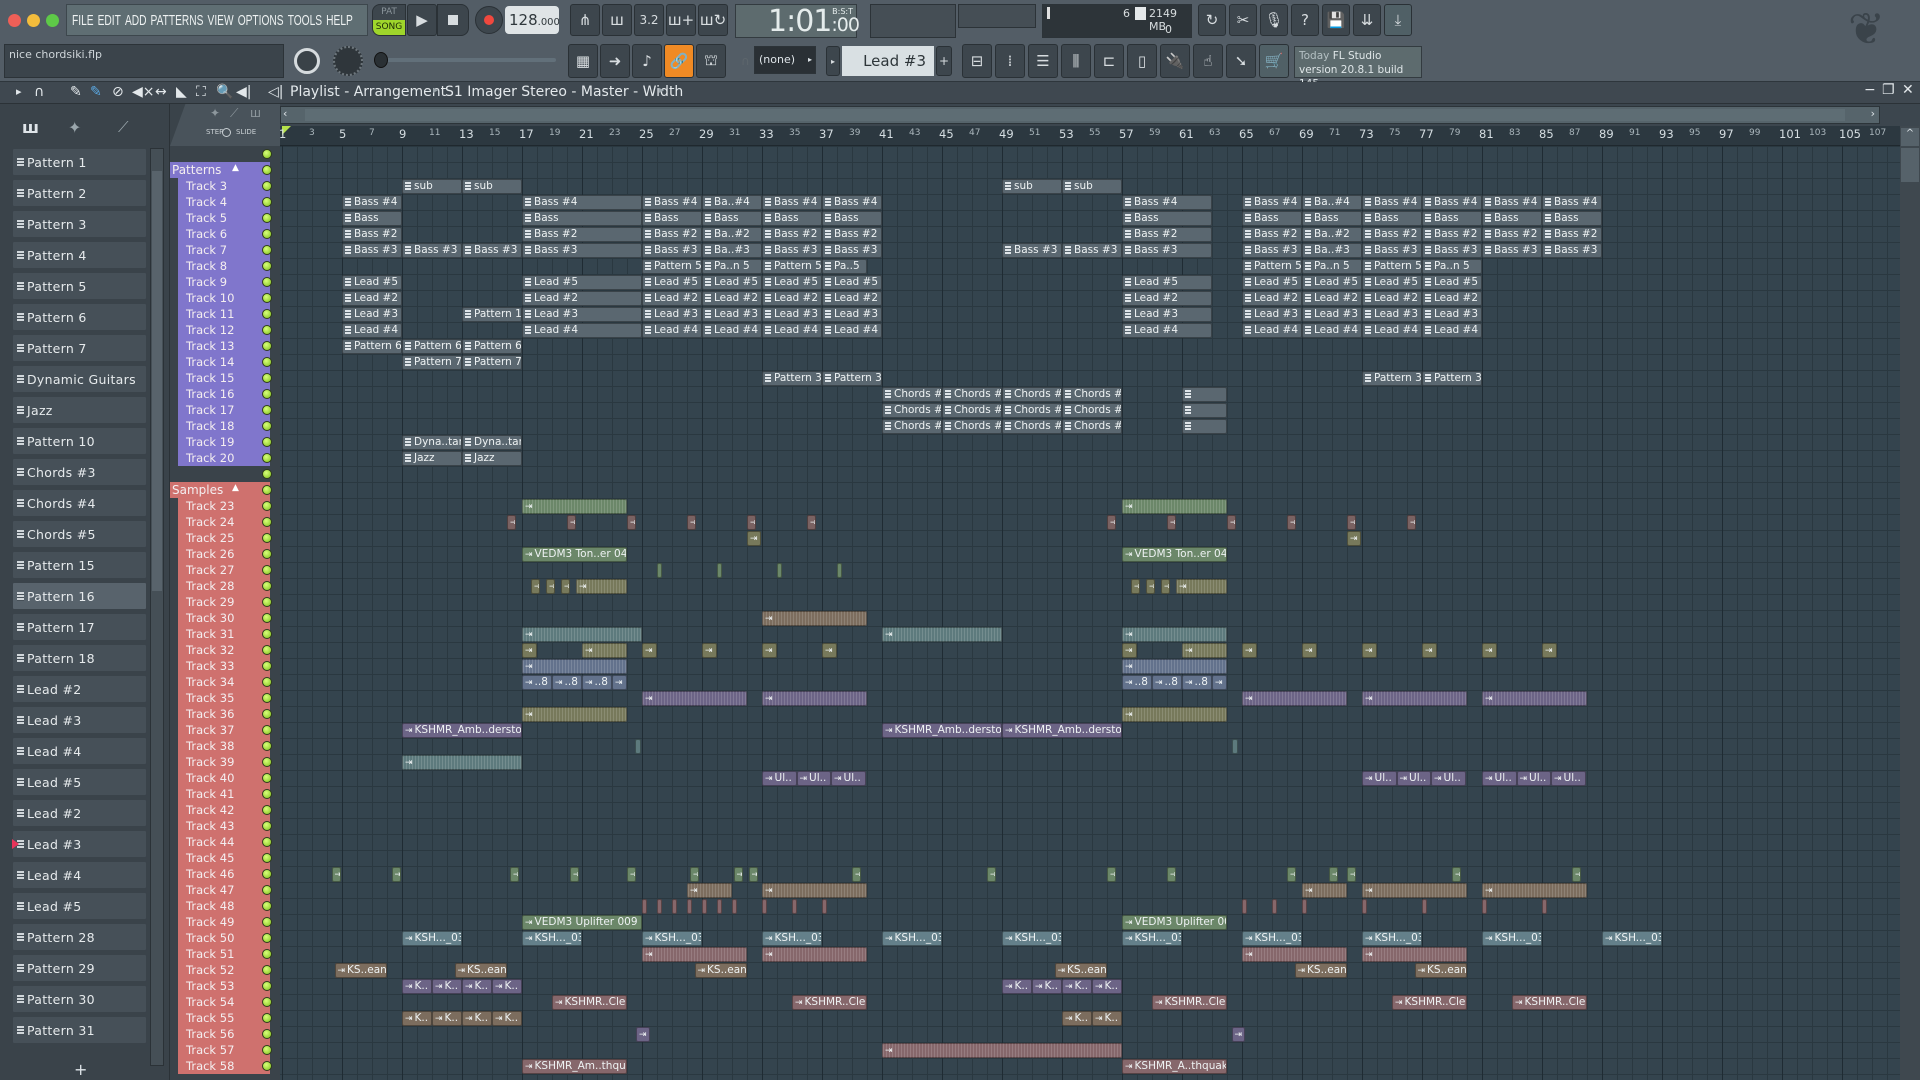 The image size is (1920, 1080). What do you see at coordinates (432, 458) in the screenshot?
I see `pattern-clip: Jazz` at bounding box center [432, 458].